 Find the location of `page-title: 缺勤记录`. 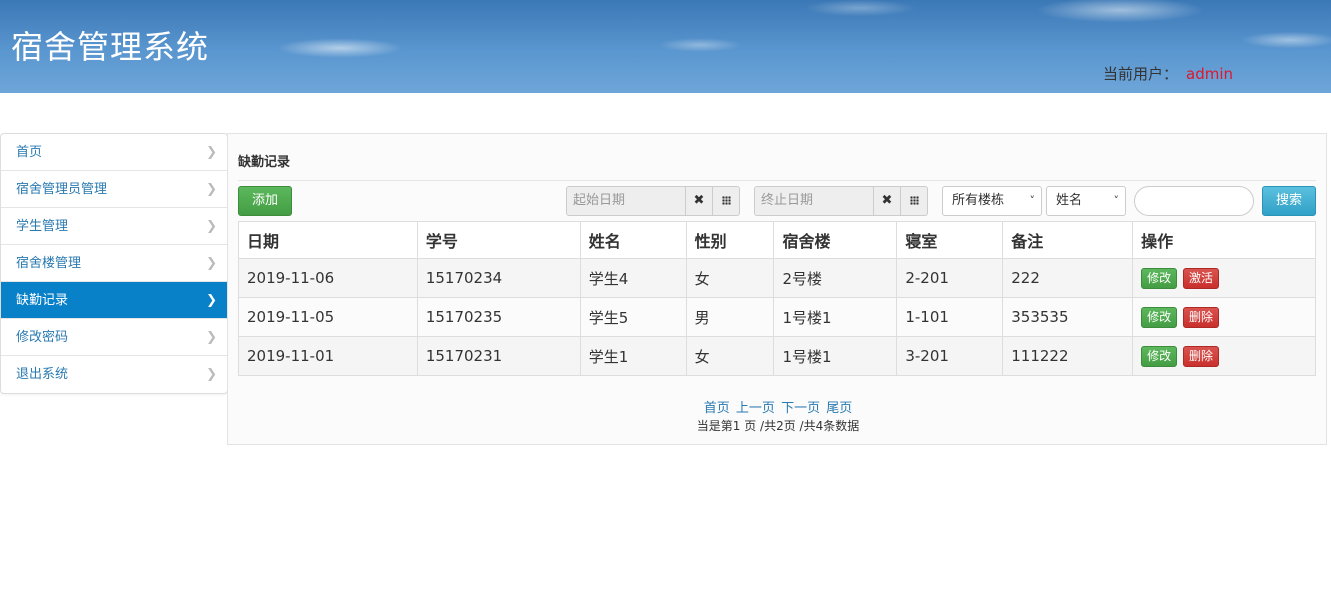

page-title: 缺勤记录 is located at coordinates (264, 162).